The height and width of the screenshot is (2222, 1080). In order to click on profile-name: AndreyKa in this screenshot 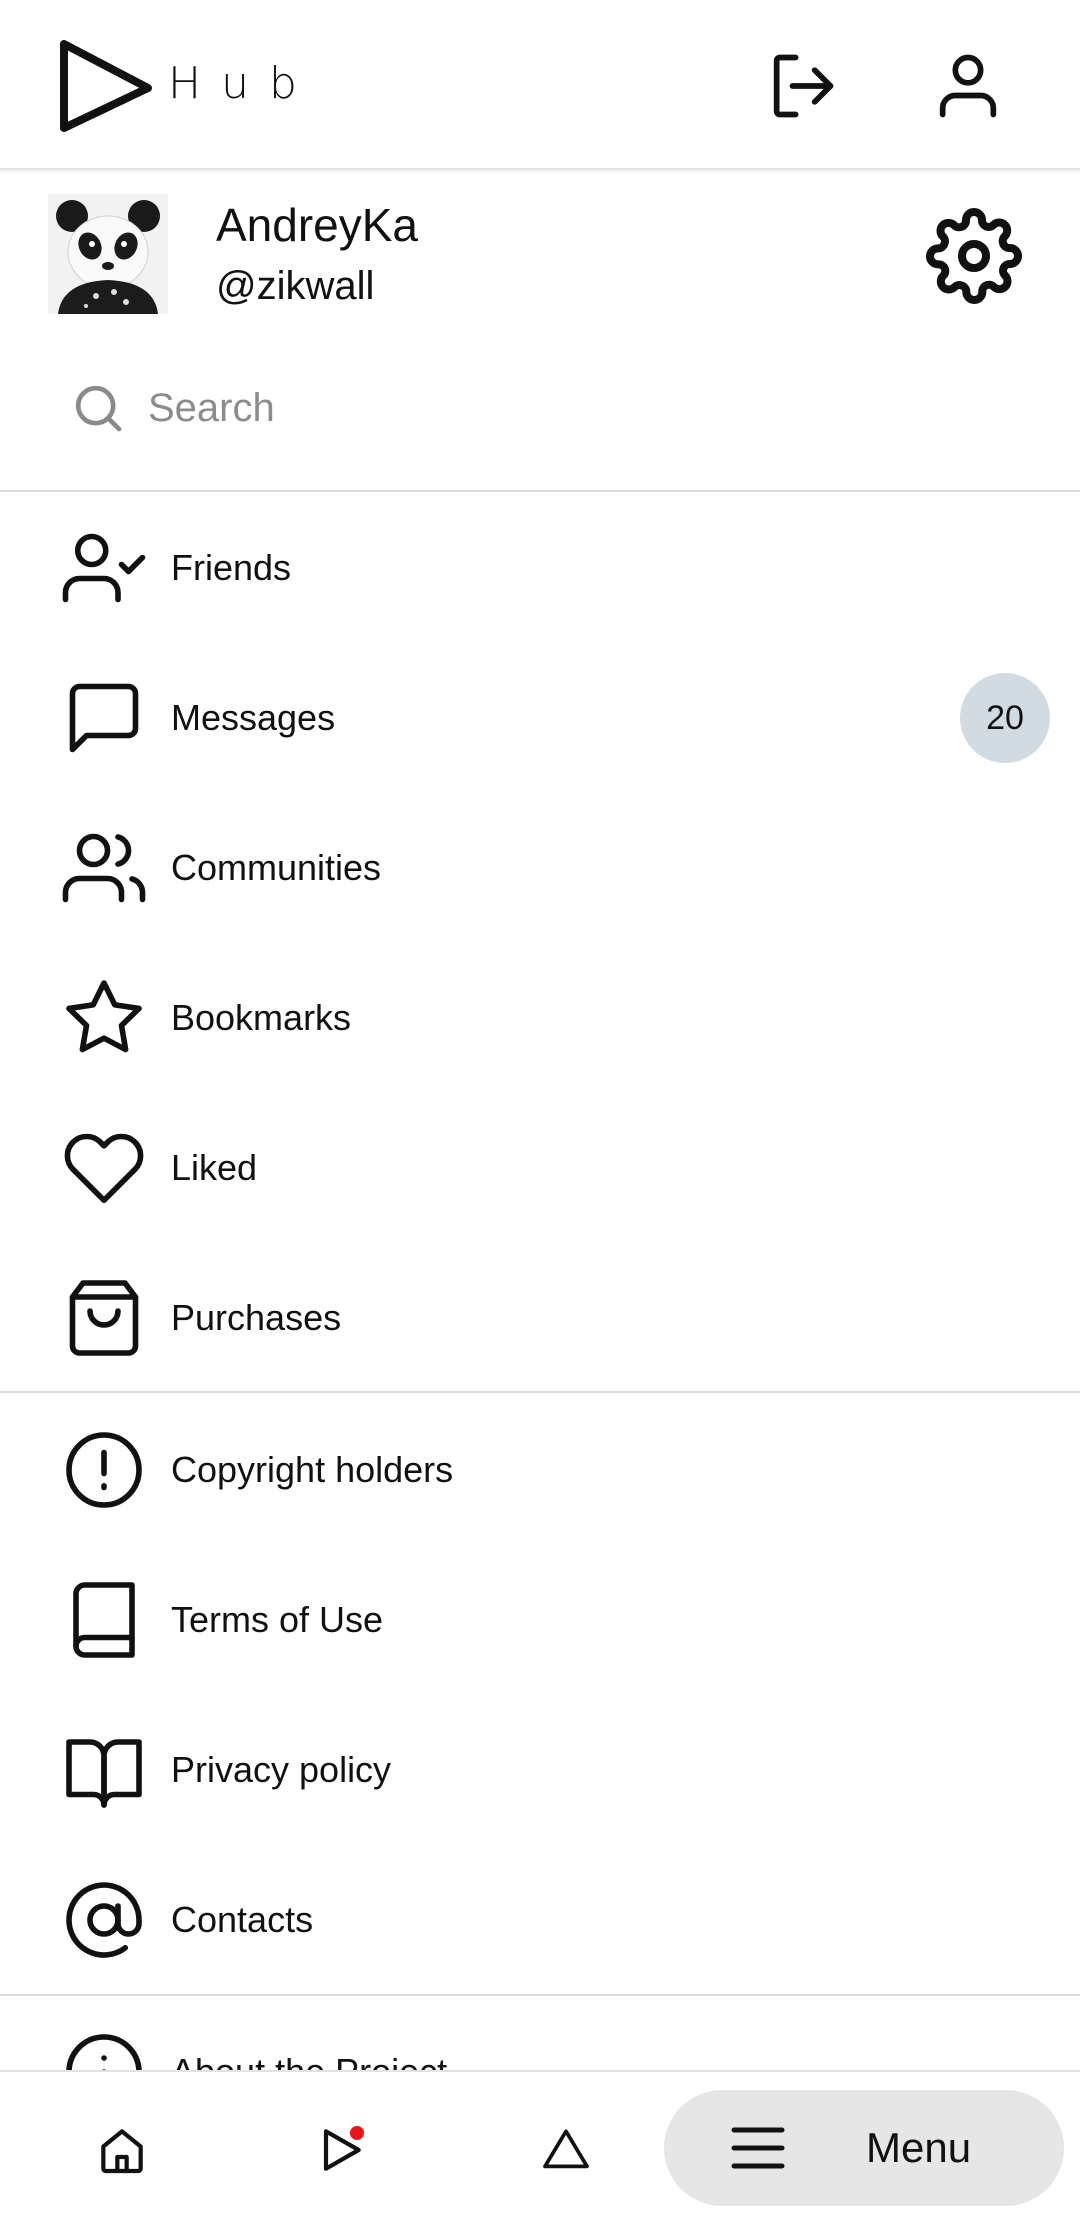, I will do `click(317, 225)`.